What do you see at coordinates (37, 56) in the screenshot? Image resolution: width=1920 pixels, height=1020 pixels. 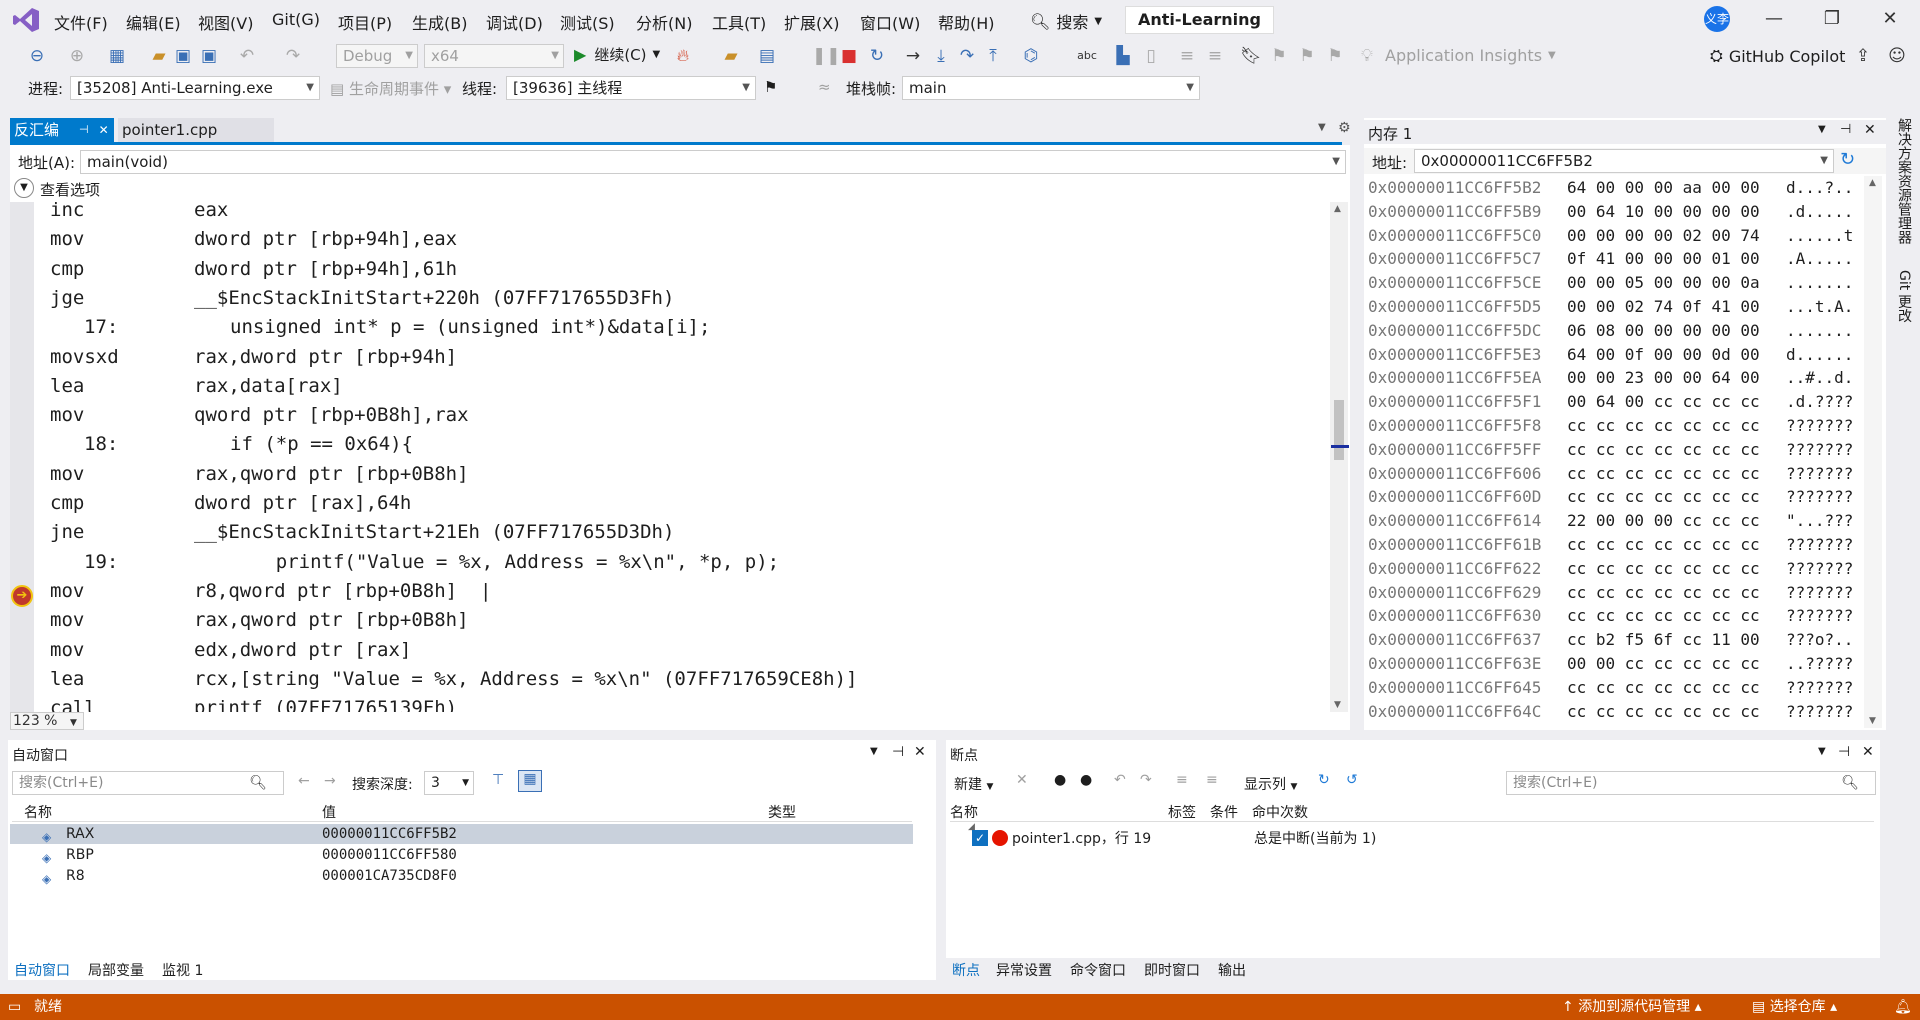 I see `back-icon: ⊖` at bounding box center [37, 56].